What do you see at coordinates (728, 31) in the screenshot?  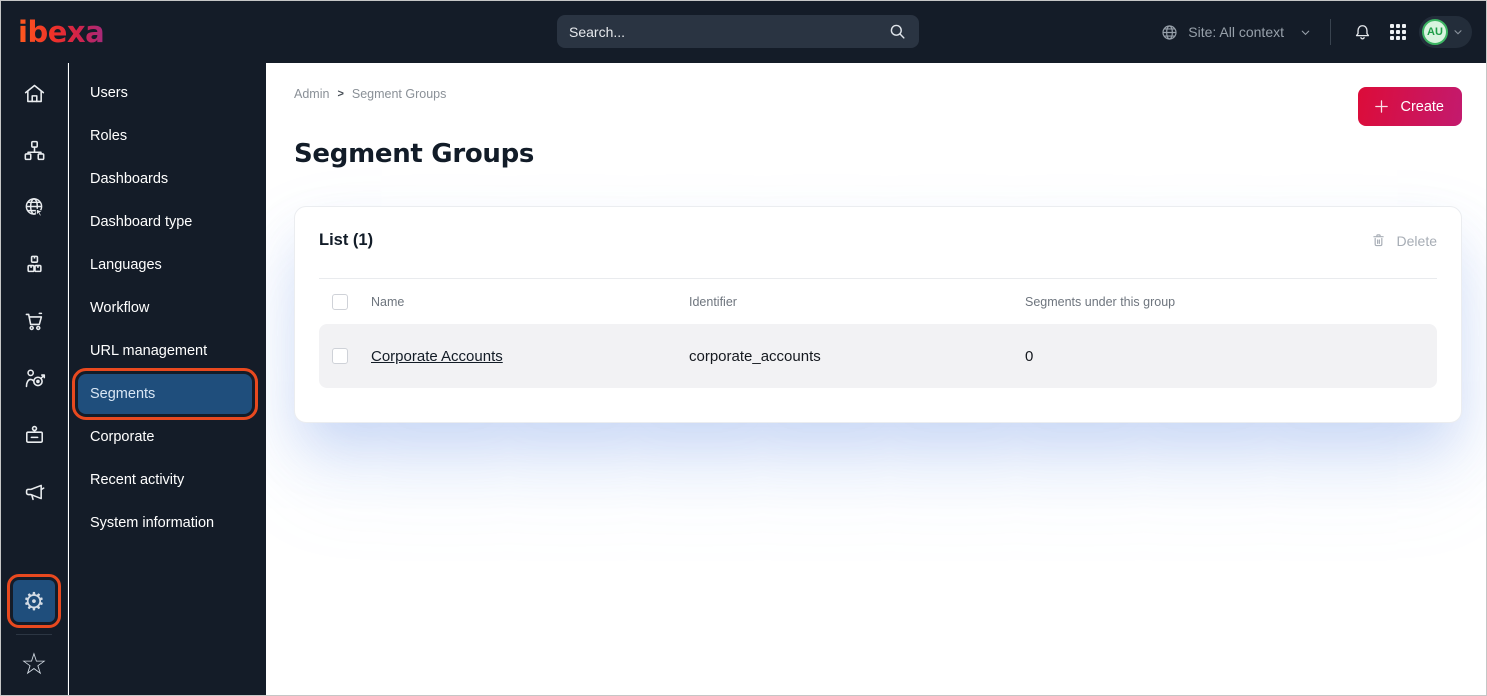 I see `search-input` at bounding box center [728, 31].